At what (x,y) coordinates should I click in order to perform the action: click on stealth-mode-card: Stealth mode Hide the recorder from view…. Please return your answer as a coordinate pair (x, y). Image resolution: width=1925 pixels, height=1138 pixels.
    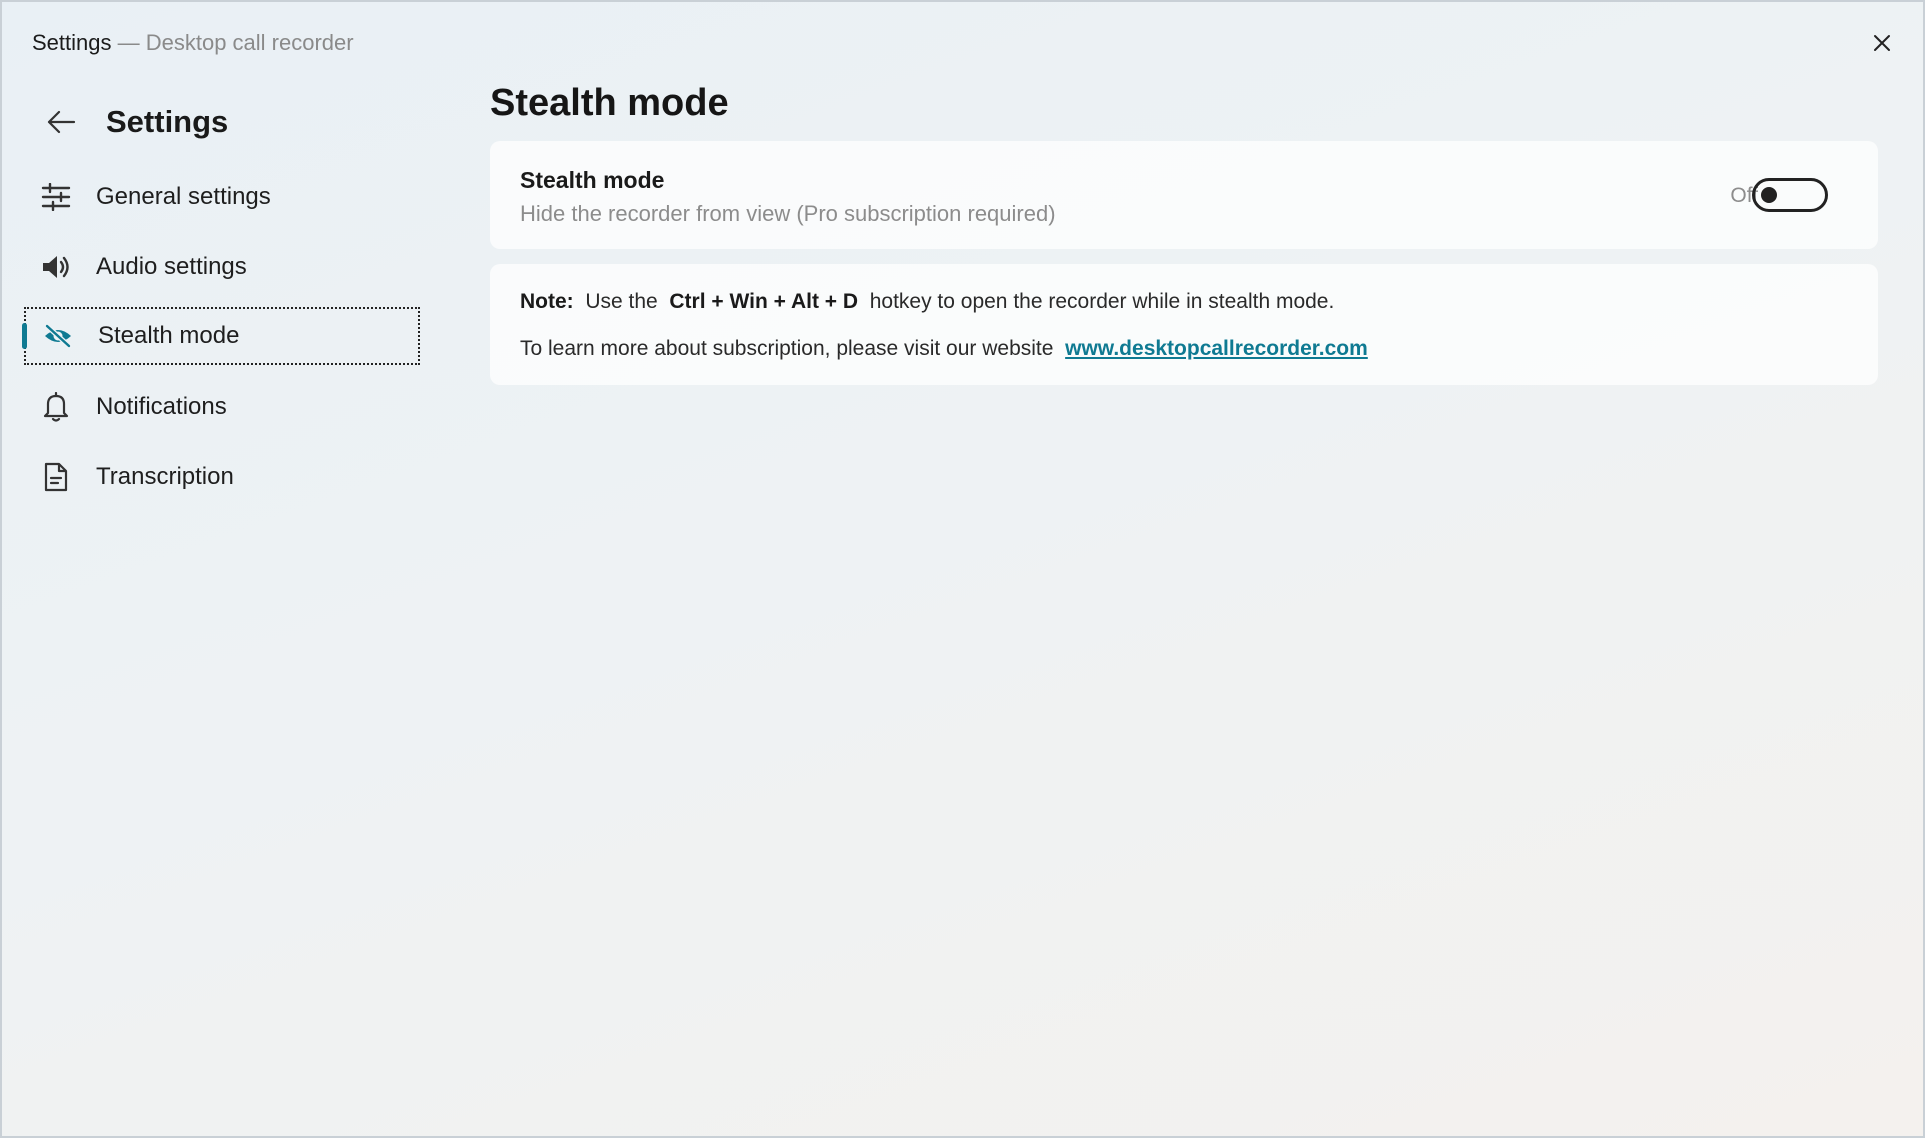
    Looking at the image, I should click on (1184, 195).